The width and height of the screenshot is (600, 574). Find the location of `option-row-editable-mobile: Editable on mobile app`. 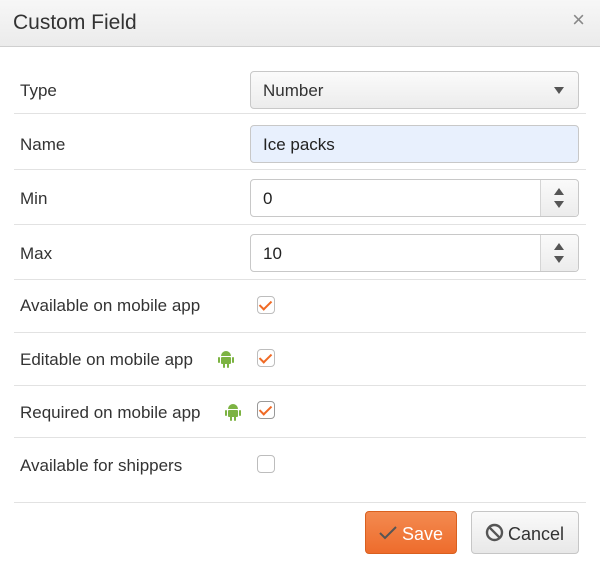

option-row-editable-mobile: Editable on mobile app is located at coordinates (300, 359).